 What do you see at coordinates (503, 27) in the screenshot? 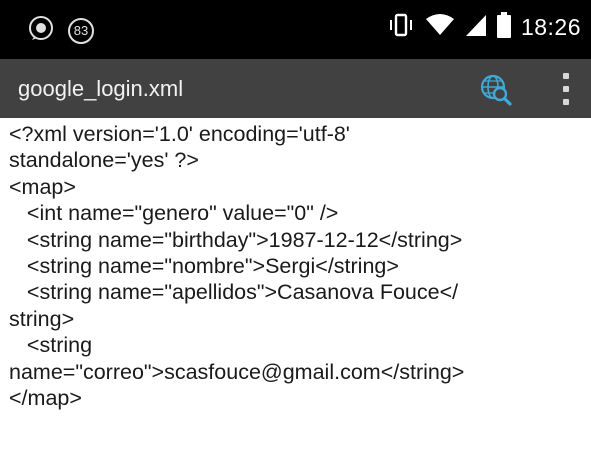
I see `battery-icon` at bounding box center [503, 27].